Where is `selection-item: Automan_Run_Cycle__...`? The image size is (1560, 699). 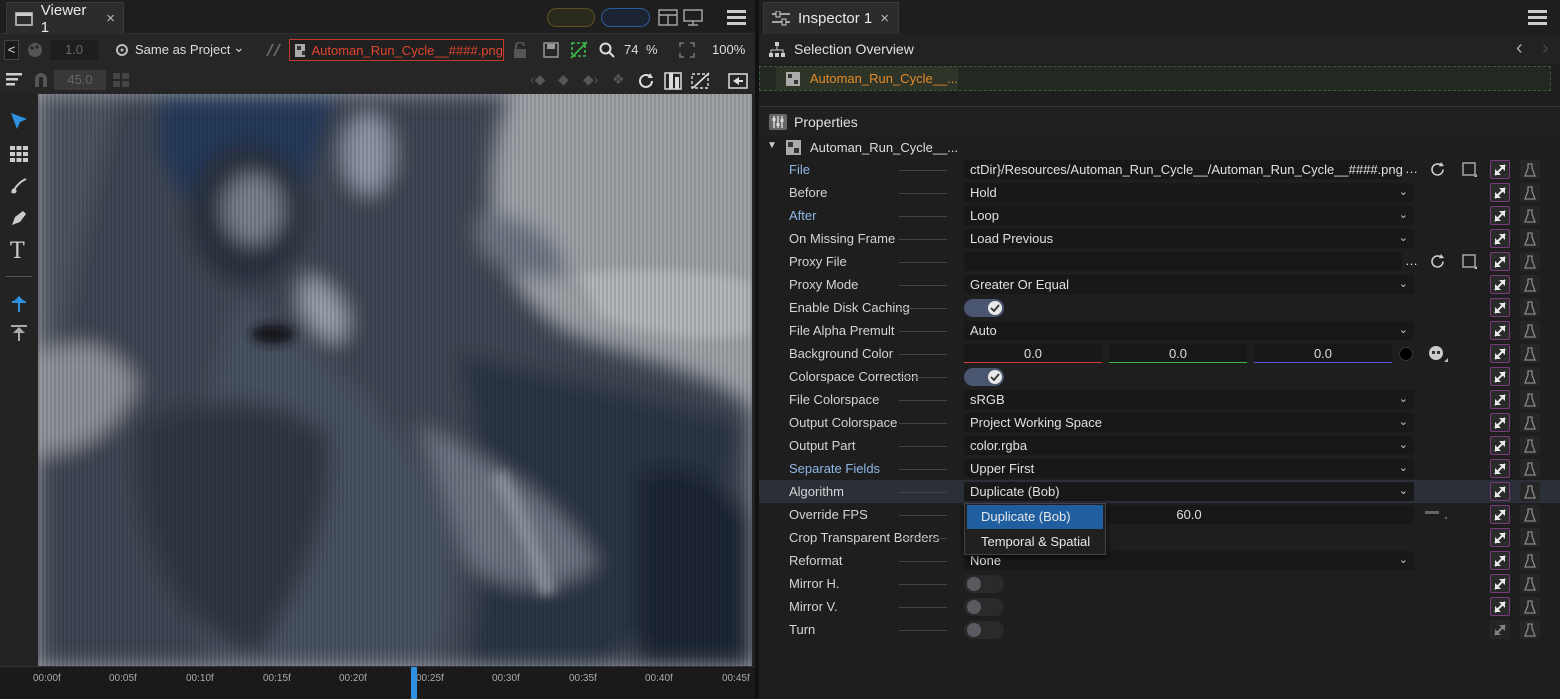 selection-item: Automan_Run_Cycle__... is located at coordinates (867, 78).